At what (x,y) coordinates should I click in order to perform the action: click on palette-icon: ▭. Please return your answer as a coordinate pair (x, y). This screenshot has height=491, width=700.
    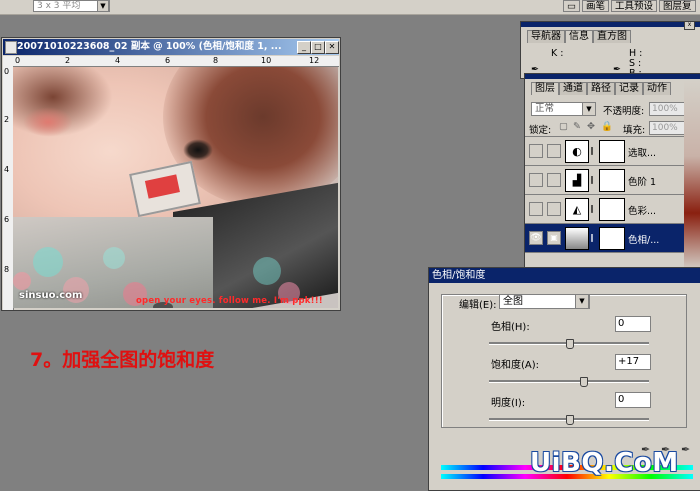
    Looking at the image, I should click on (571, 6).